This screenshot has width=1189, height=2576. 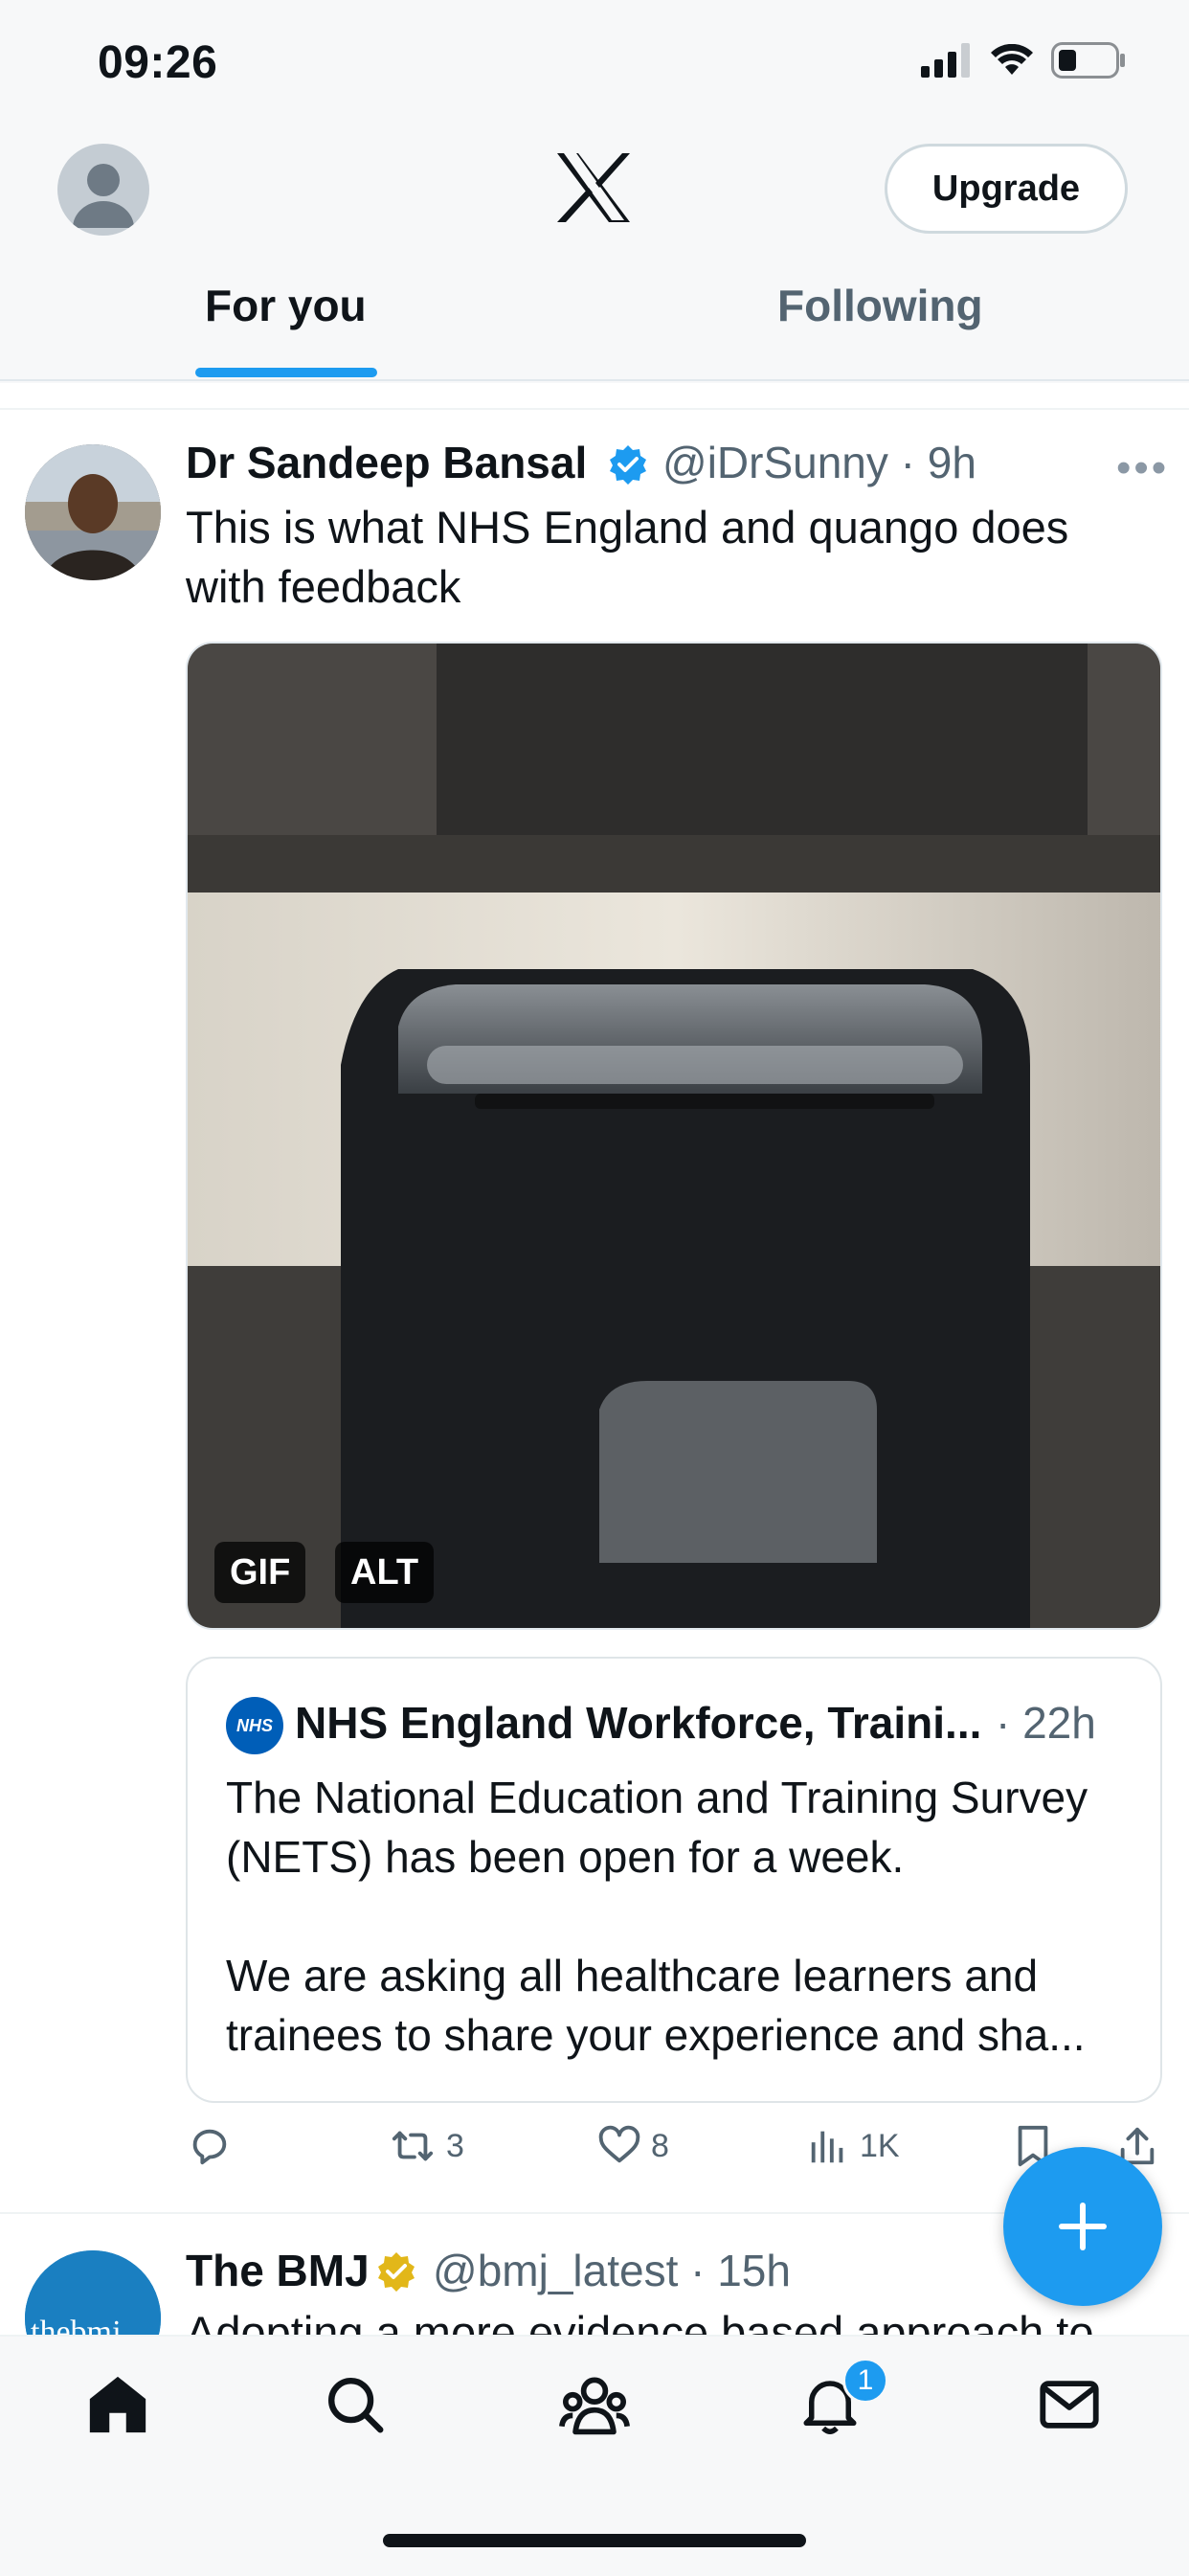 I want to click on x-logo-icon, so click(x=593, y=190).